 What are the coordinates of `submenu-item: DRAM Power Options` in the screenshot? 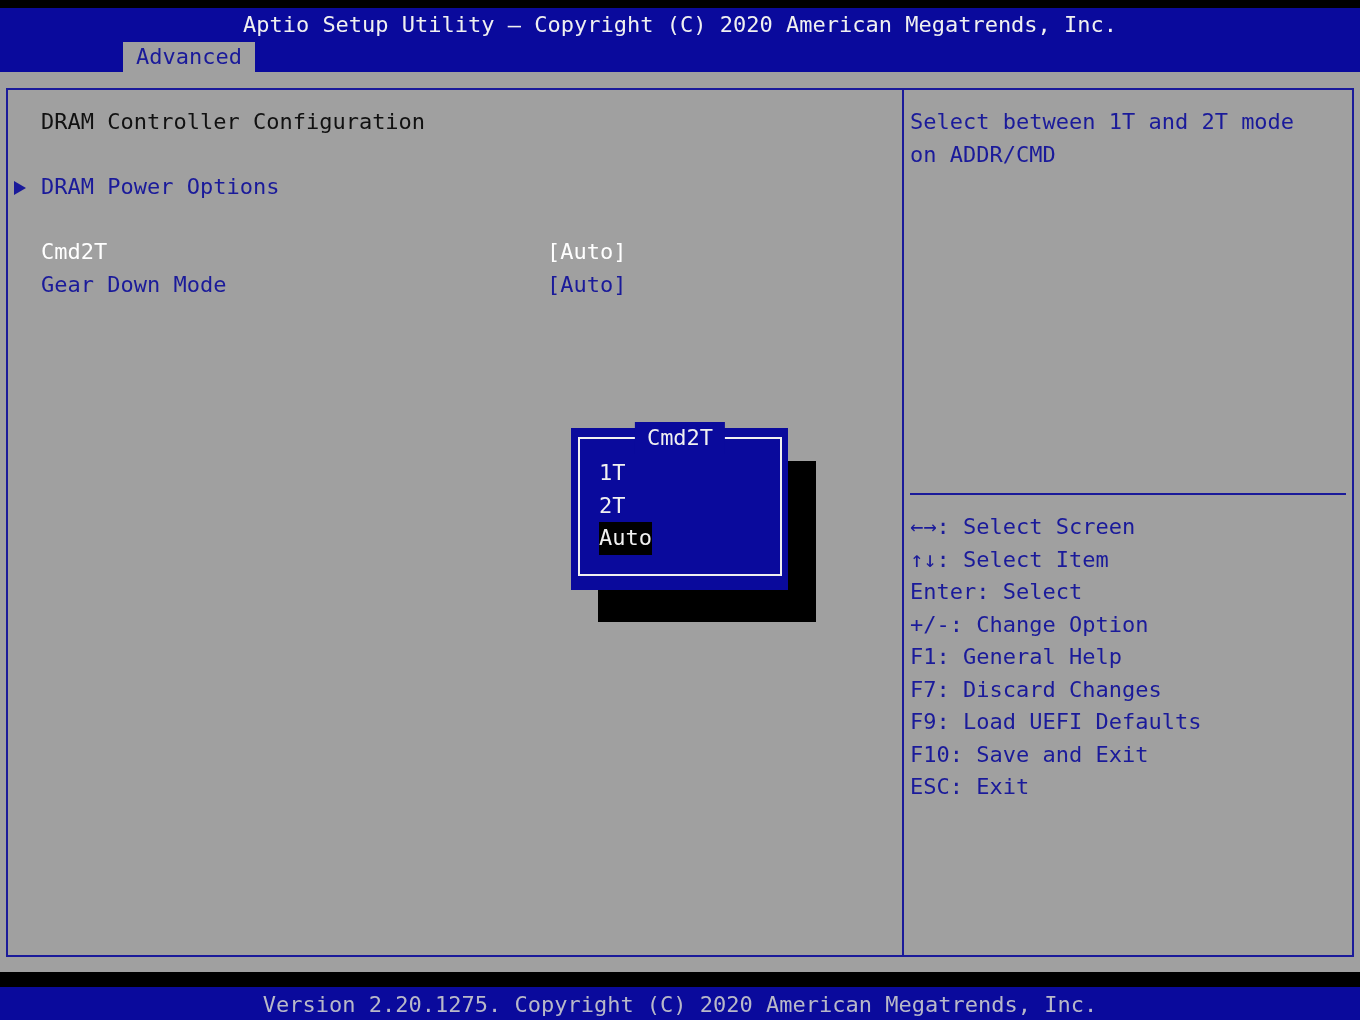 It's located at (294, 187).